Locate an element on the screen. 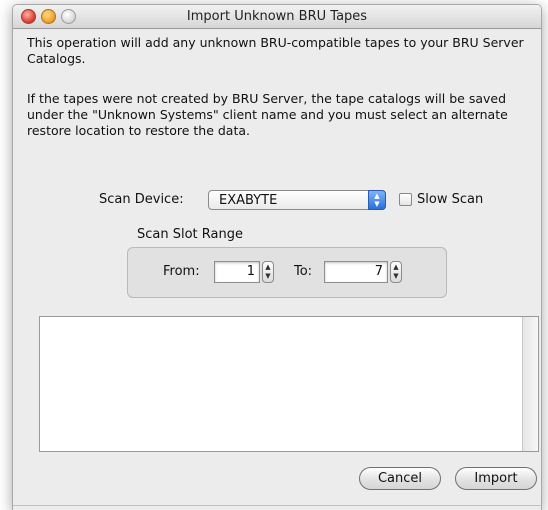 This screenshot has height=510, width=548. title-bar: Import Unknown BRU Tapes is located at coordinates (277, 17).